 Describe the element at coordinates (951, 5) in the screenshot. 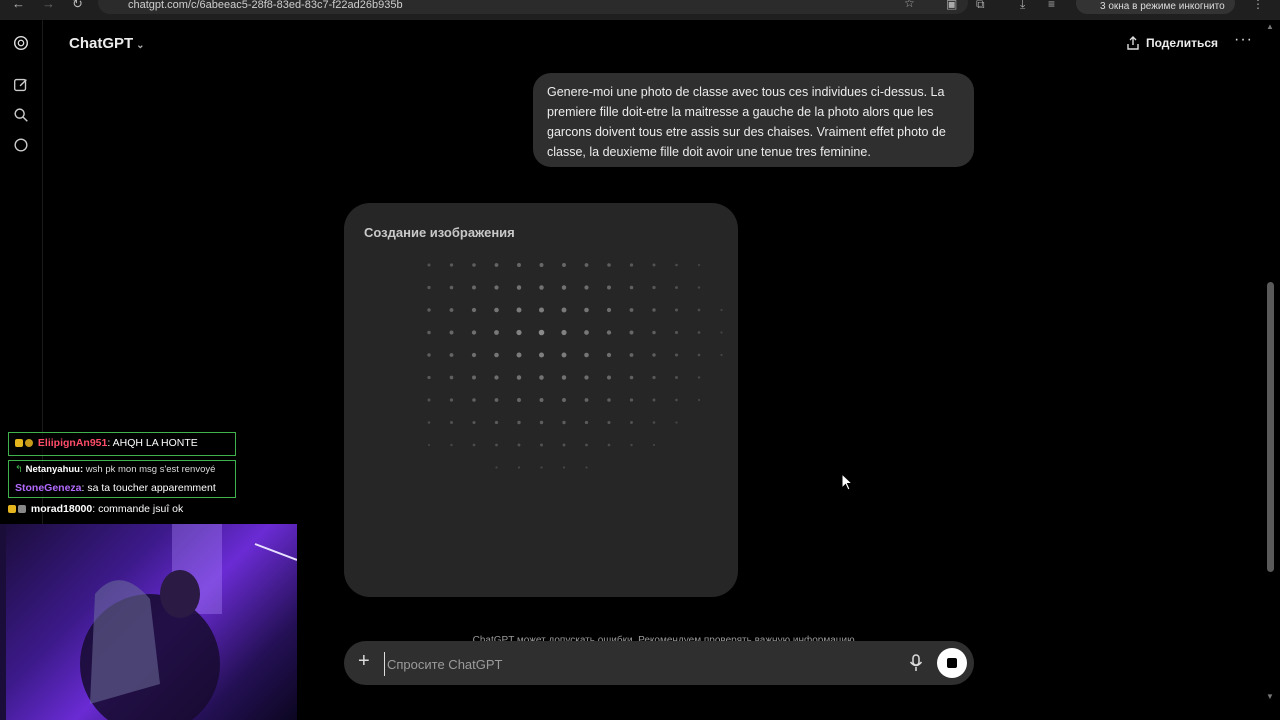

I see `extension-icon: ▣` at that location.